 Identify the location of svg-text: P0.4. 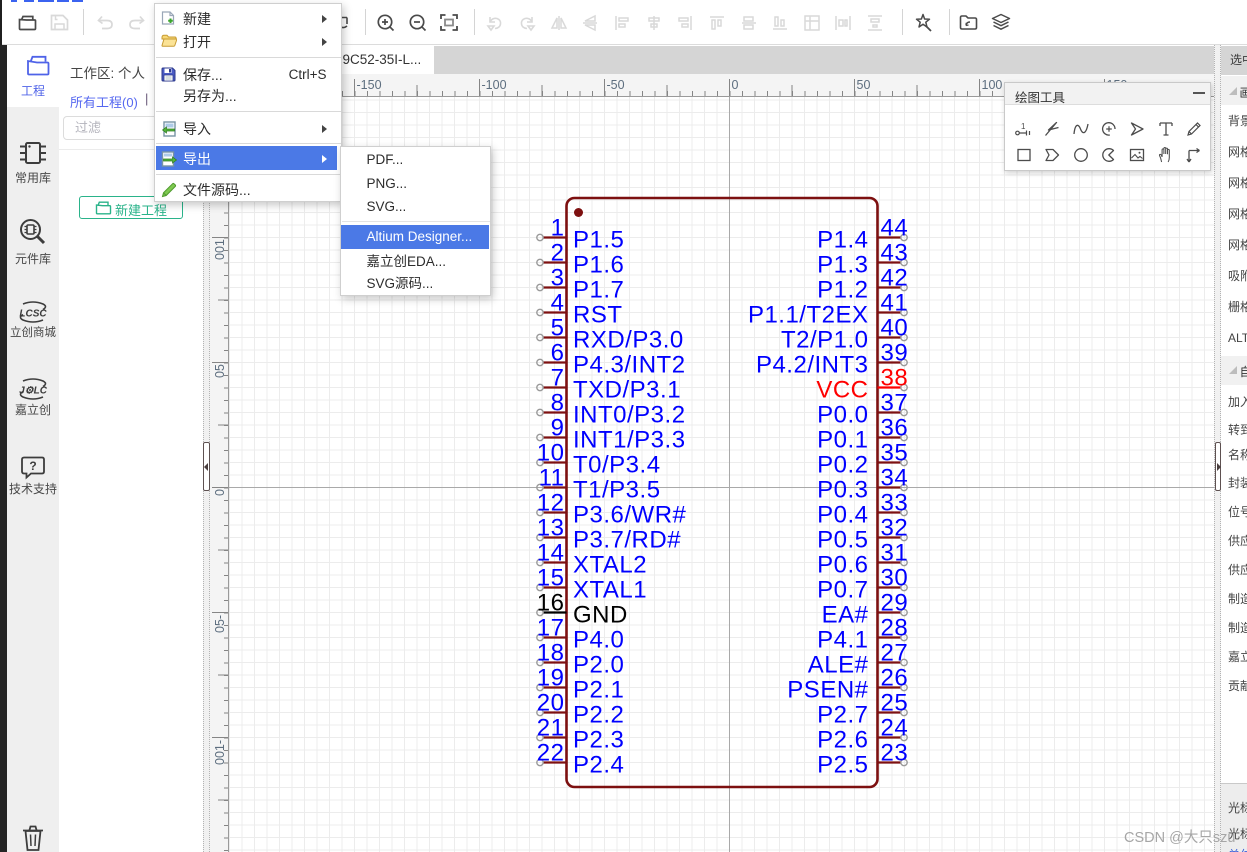
(842, 515).